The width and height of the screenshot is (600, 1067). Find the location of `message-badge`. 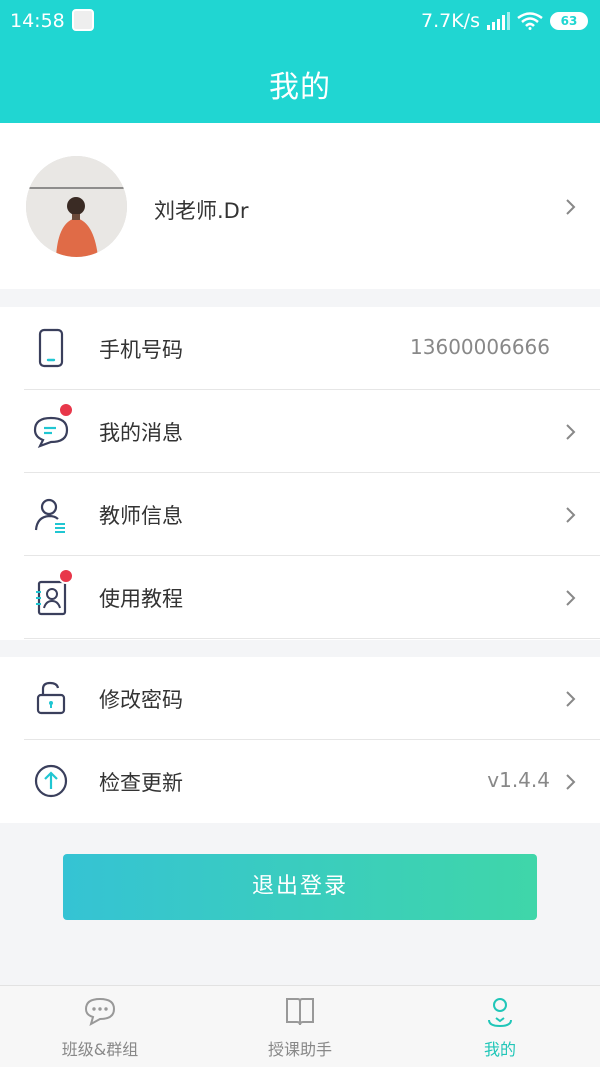

message-badge is located at coordinates (66, 410).